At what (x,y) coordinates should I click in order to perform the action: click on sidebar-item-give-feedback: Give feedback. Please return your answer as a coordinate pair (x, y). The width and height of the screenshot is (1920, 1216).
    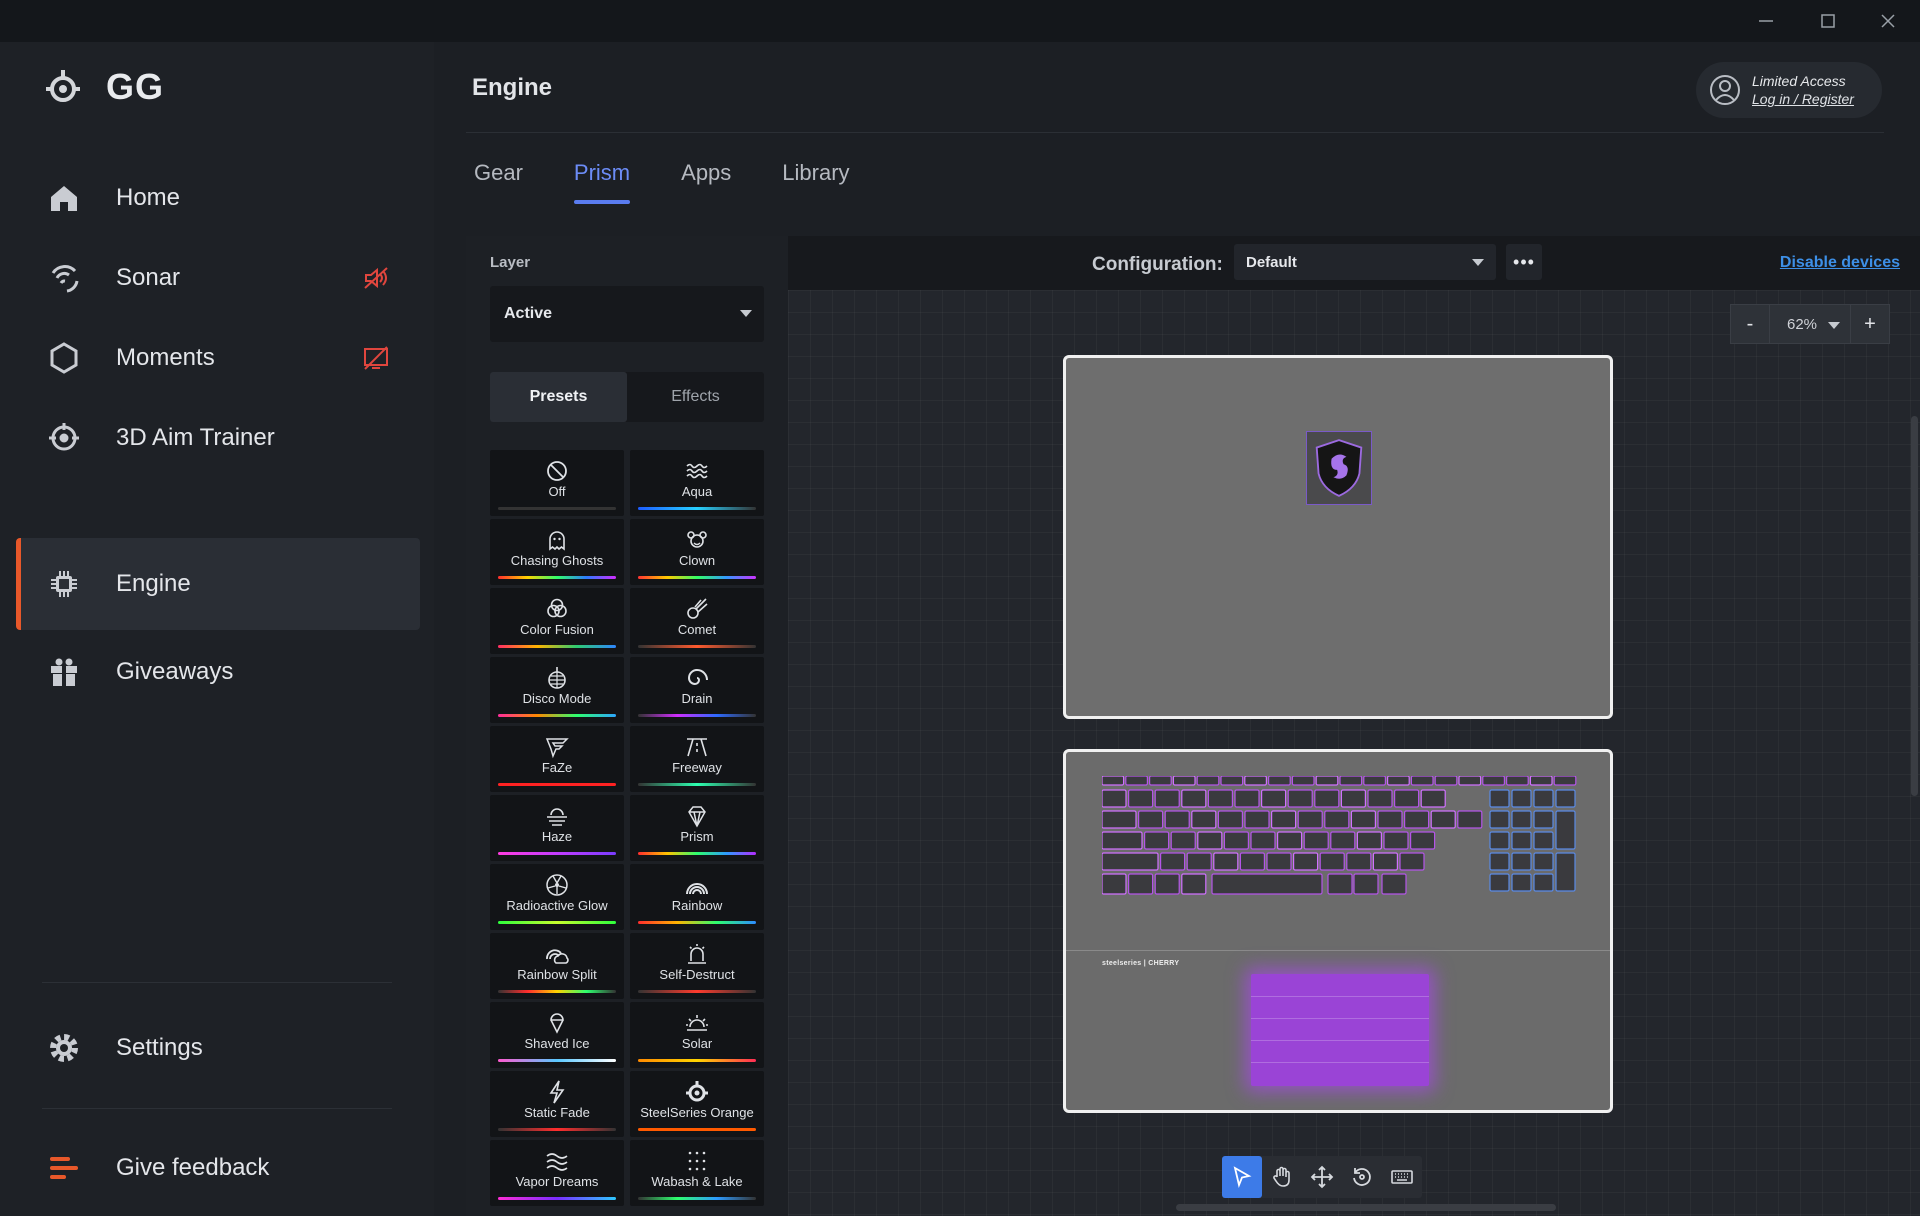
    Looking at the image, I should click on (218, 1168).